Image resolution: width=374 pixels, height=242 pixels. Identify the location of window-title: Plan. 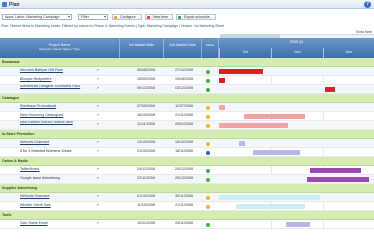
(14, 5).